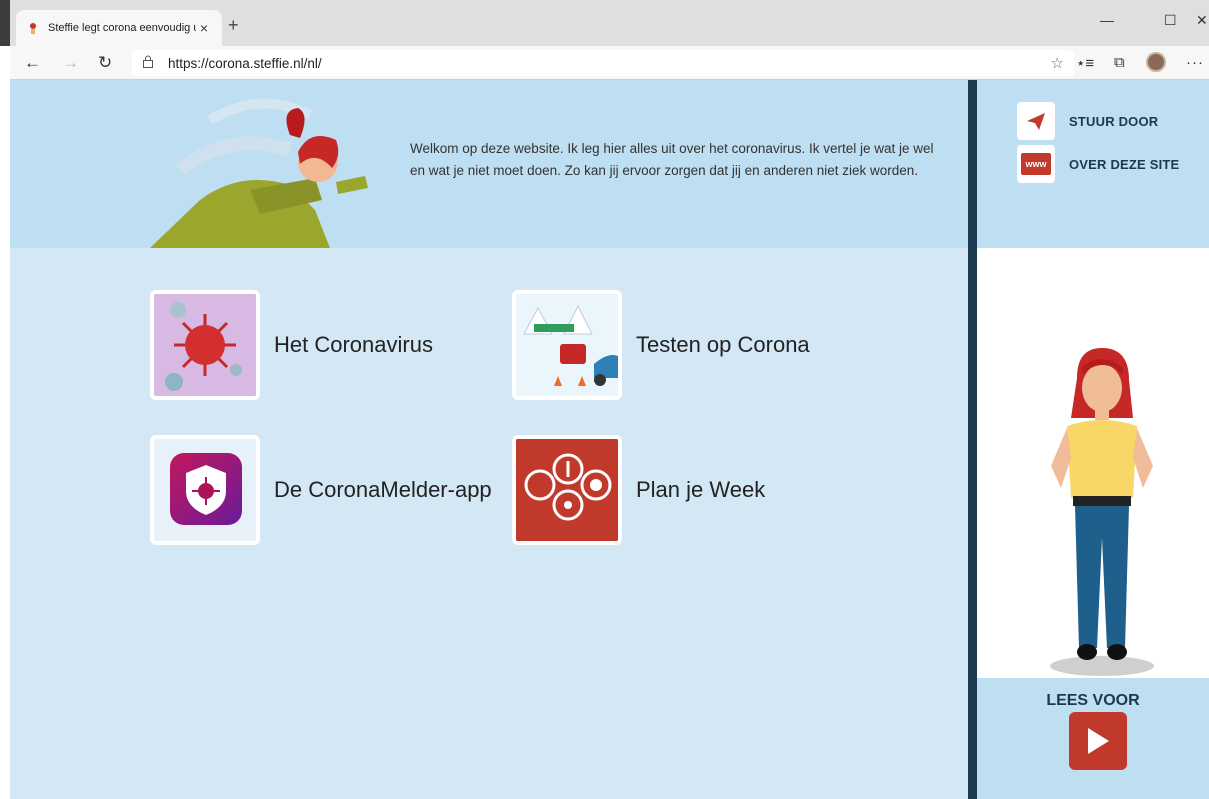 This screenshot has height=799, width=1209. What do you see at coordinates (1114, 121) in the screenshot?
I see `stuur-door-label: STUUR DOOR` at bounding box center [1114, 121].